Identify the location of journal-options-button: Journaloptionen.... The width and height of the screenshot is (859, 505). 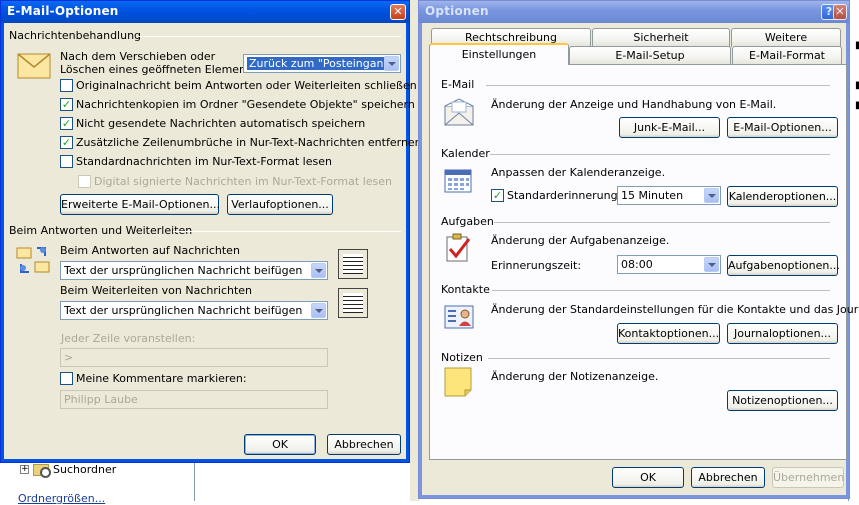
(782, 333).